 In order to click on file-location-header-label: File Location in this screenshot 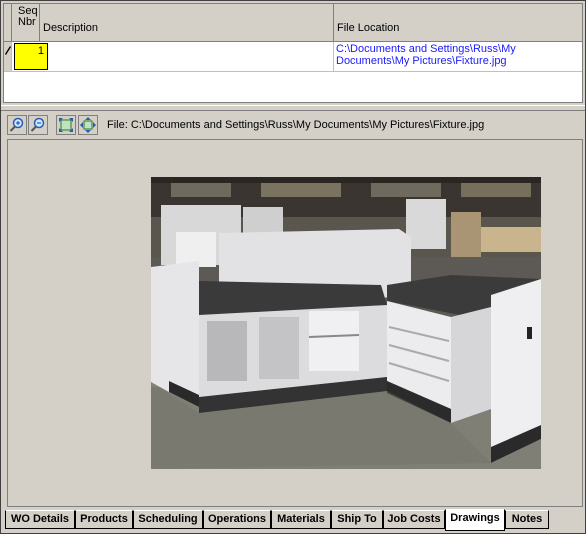, I will do `click(368, 28)`.